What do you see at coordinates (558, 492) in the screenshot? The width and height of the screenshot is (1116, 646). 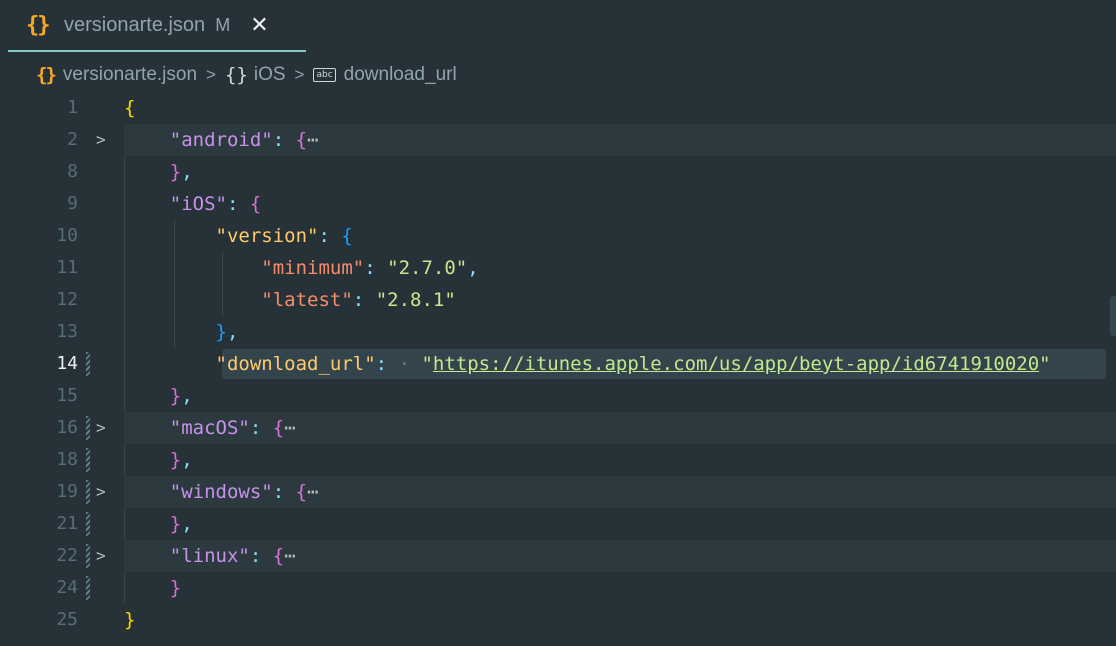 I see `code-line: 19 > "windows": {⋯` at bounding box center [558, 492].